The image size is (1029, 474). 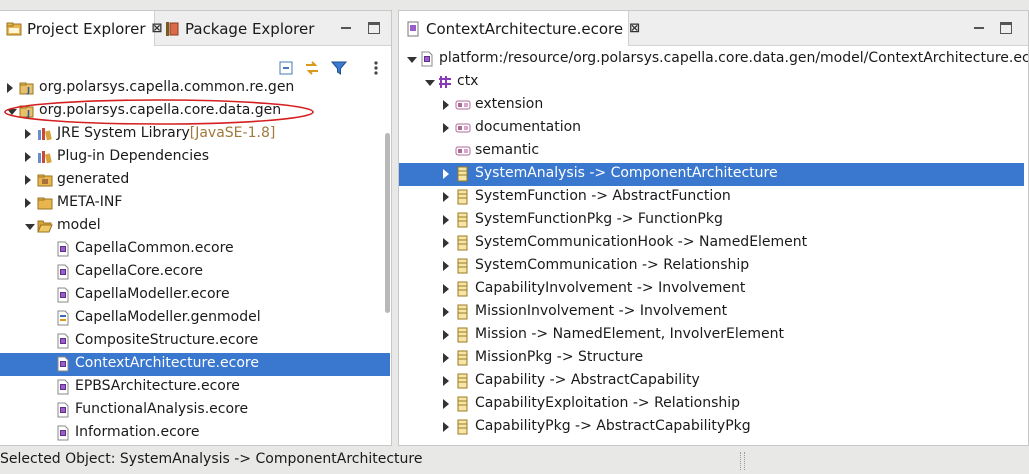 What do you see at coordinates (445, 82) in the screenshot?
I see `epackage-icon` at bounding box center [445, 82].